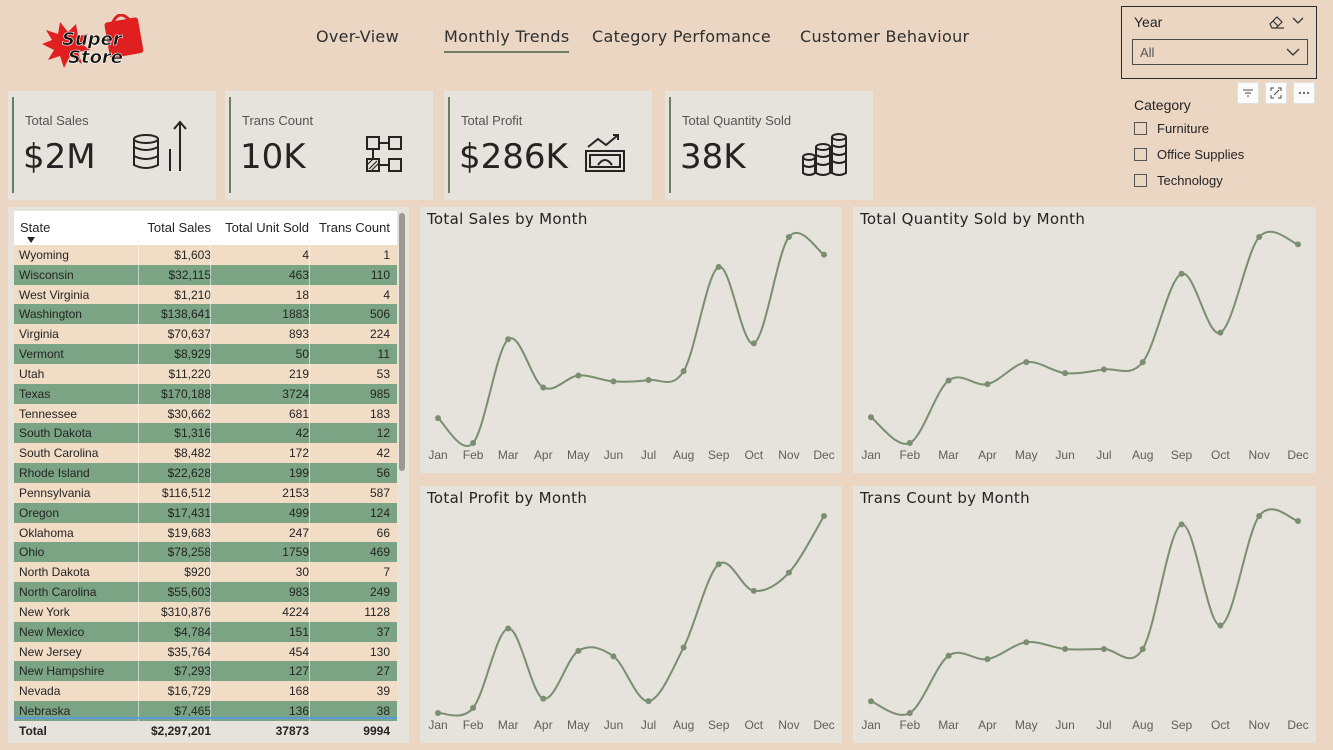 Image resolution: width=1333 pixels, height=750 pixels. Describe the element at coordinates (205, 255) in the screenshot. I see `table-row: Wyoming $1,603 4 1` at that location.